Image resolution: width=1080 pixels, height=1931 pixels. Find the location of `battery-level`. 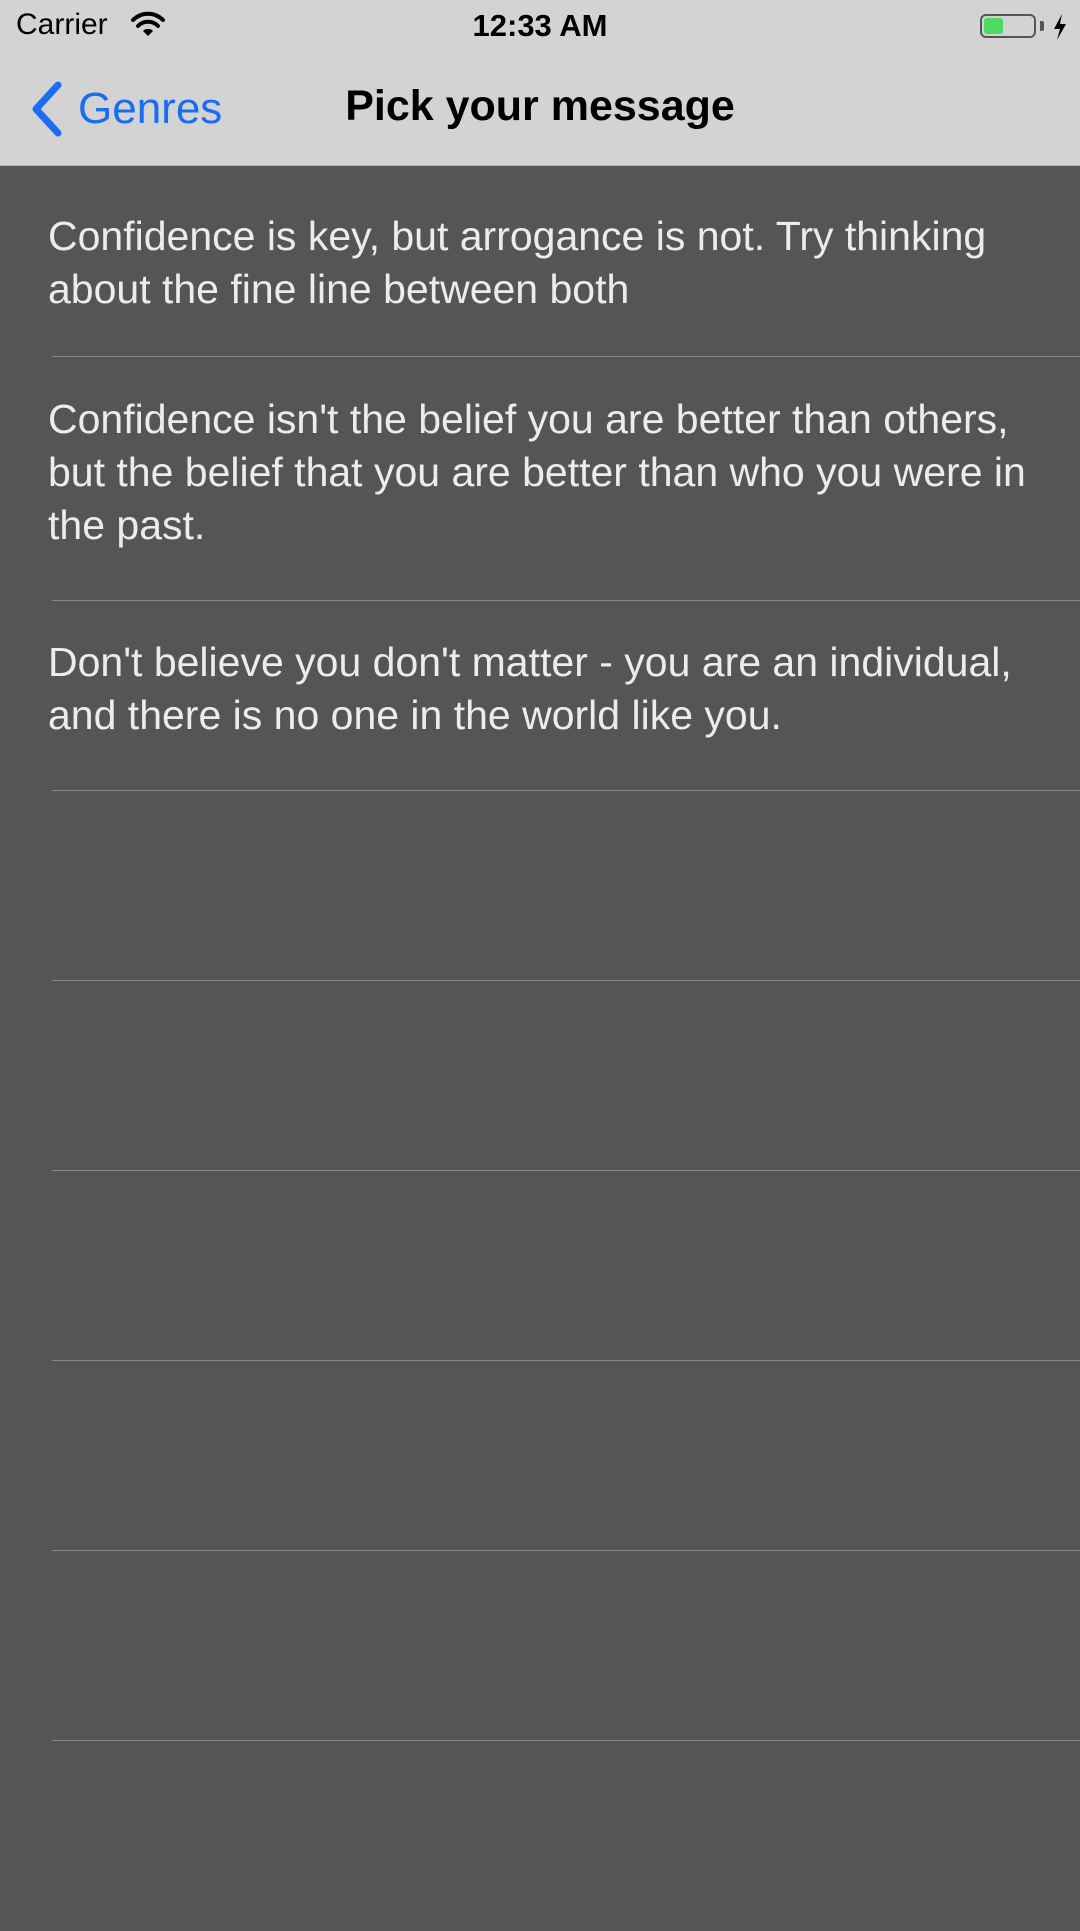

battery-level is located at coordinates (993, 26).